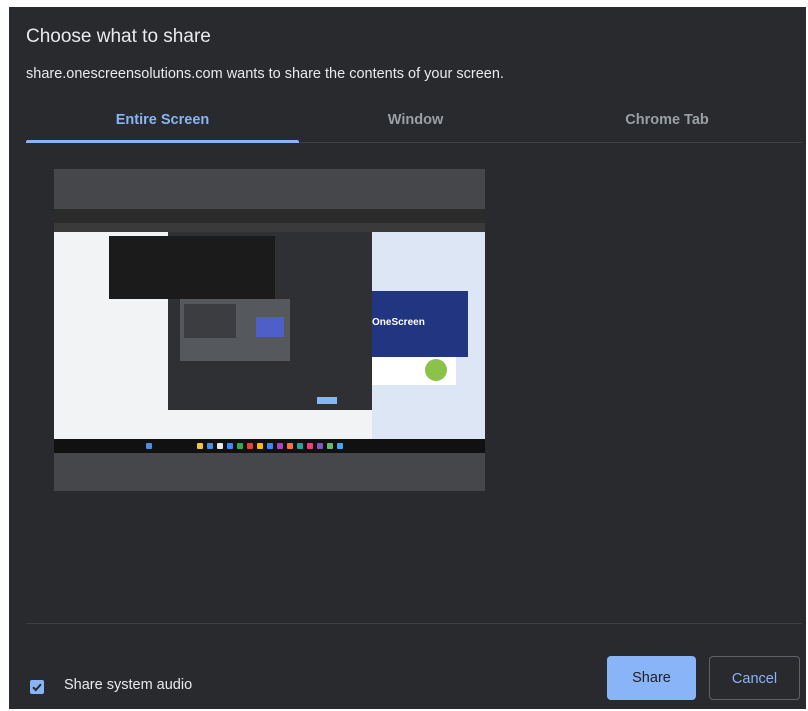 The image size is (808, 711). What do you see at coordinates (162, 120) in the screenshot?
I see `tab-entire-screen-label: Entire Screen` at bounding box center [162, 120].